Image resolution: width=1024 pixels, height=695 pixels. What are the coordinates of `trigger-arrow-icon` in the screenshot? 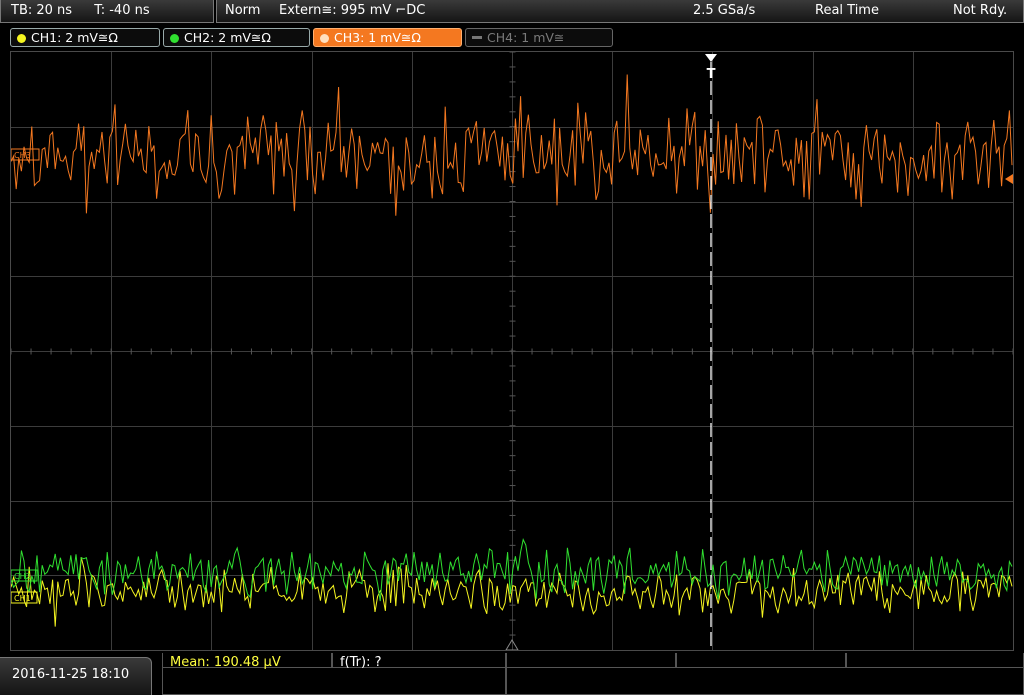 It's located at (711, 58).